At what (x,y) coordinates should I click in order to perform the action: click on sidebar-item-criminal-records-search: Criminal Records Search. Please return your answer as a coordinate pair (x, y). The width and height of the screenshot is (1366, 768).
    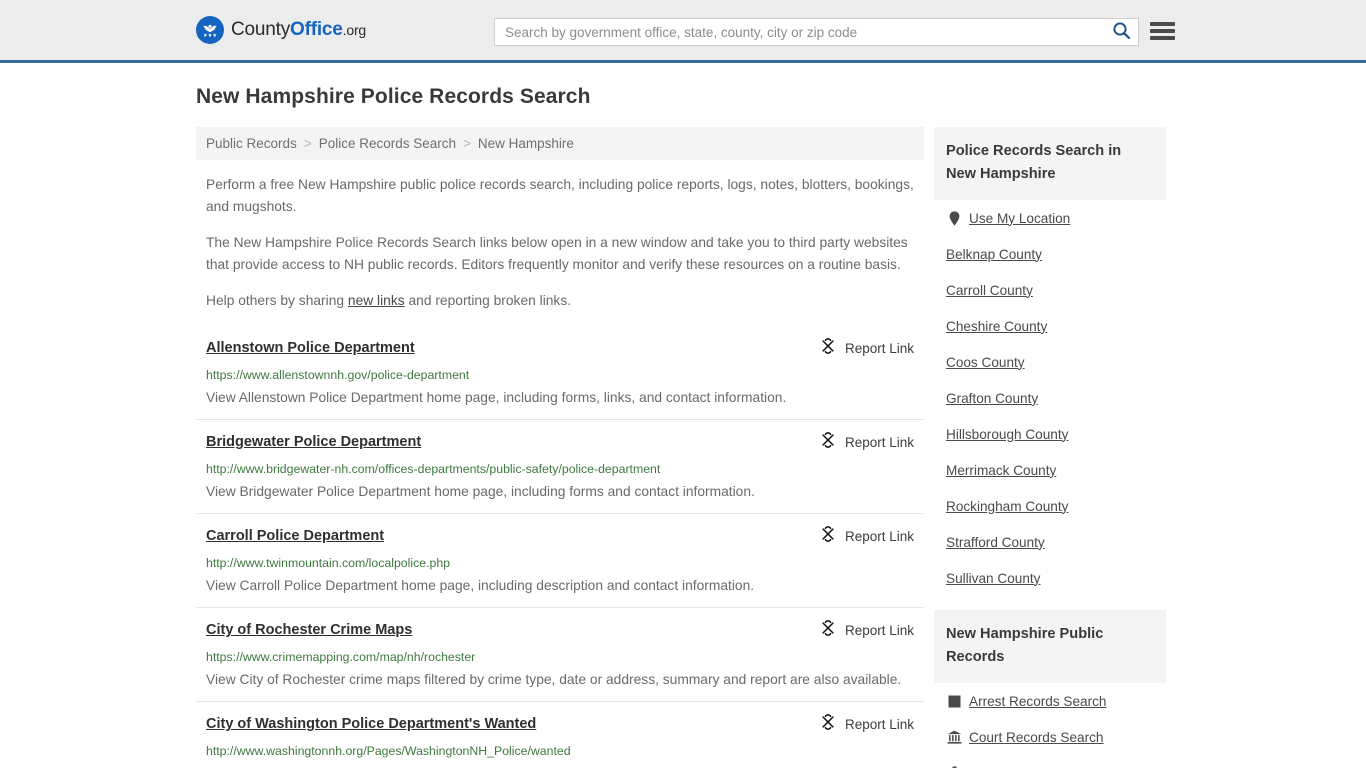
    Looking at the image, I should click on (1050, 761).